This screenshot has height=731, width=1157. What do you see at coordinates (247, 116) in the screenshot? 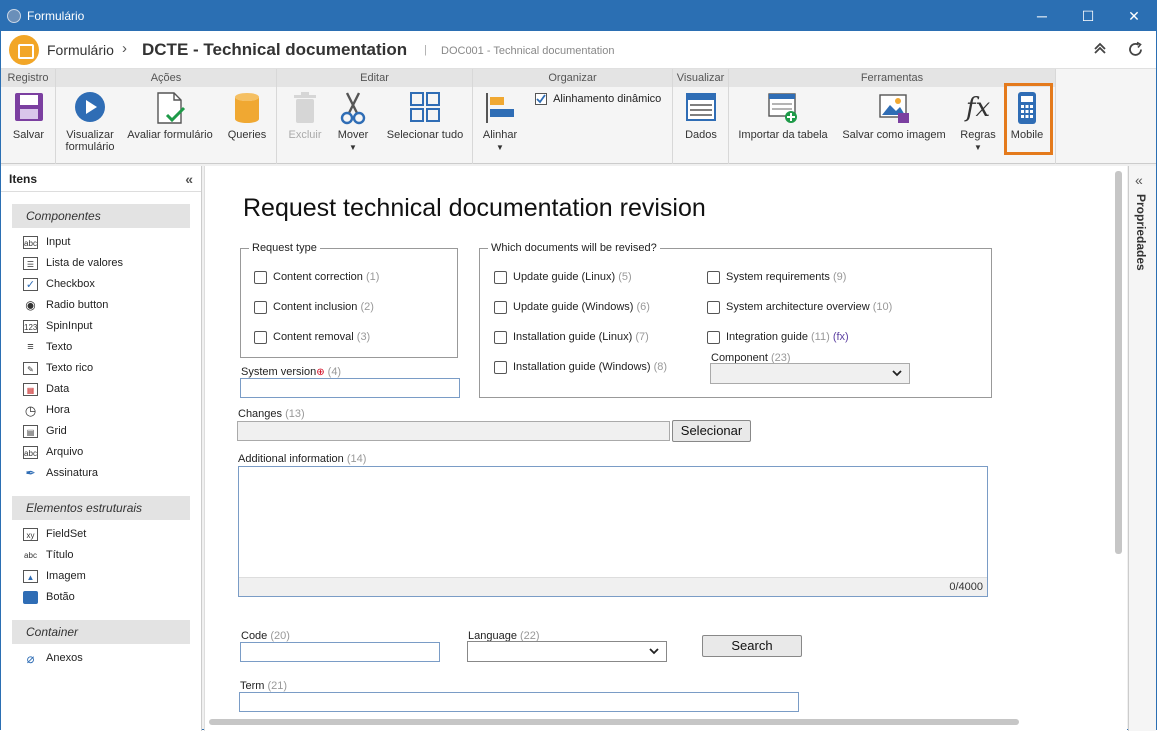
I see `queries-button: Queries` at bounding box center [247, 116].